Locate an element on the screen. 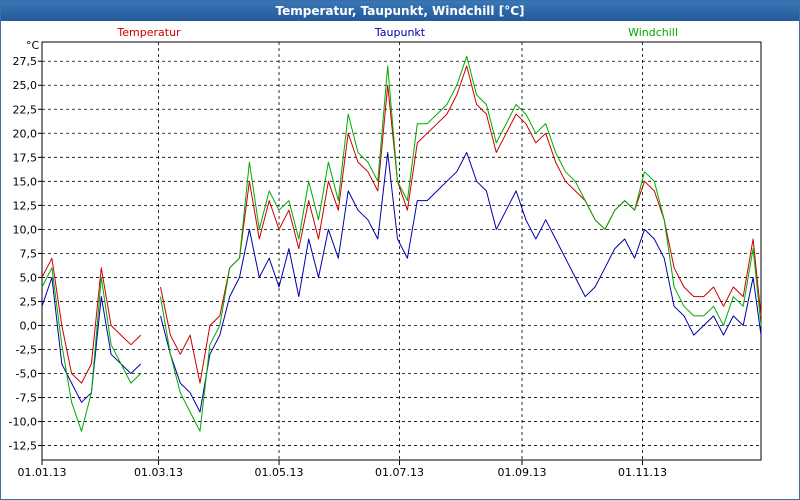  y-tick-label: -10,0 is located at coordinates (23, 422).